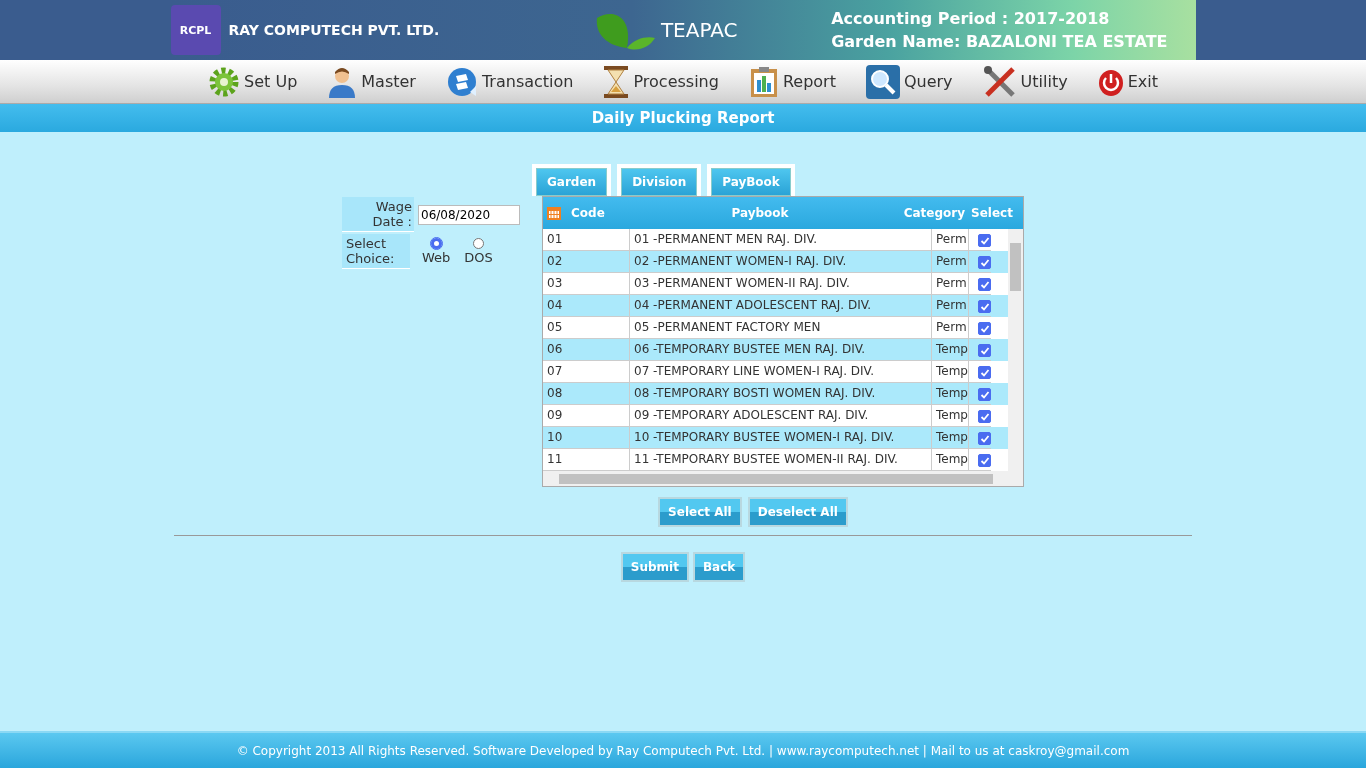  I want to click on horizontal-scrollbar, so click(783, 478).